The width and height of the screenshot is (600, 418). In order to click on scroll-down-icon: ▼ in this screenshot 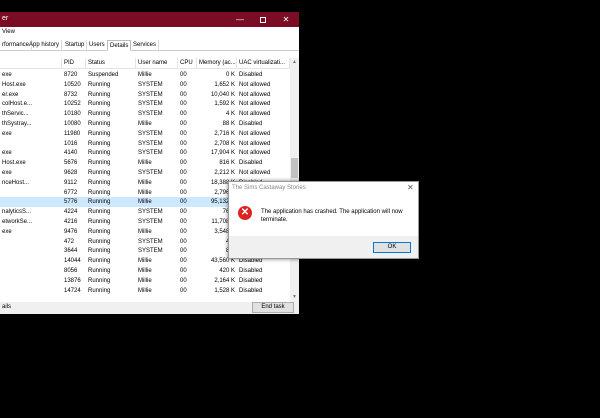, I will do `click(294, 297)`.